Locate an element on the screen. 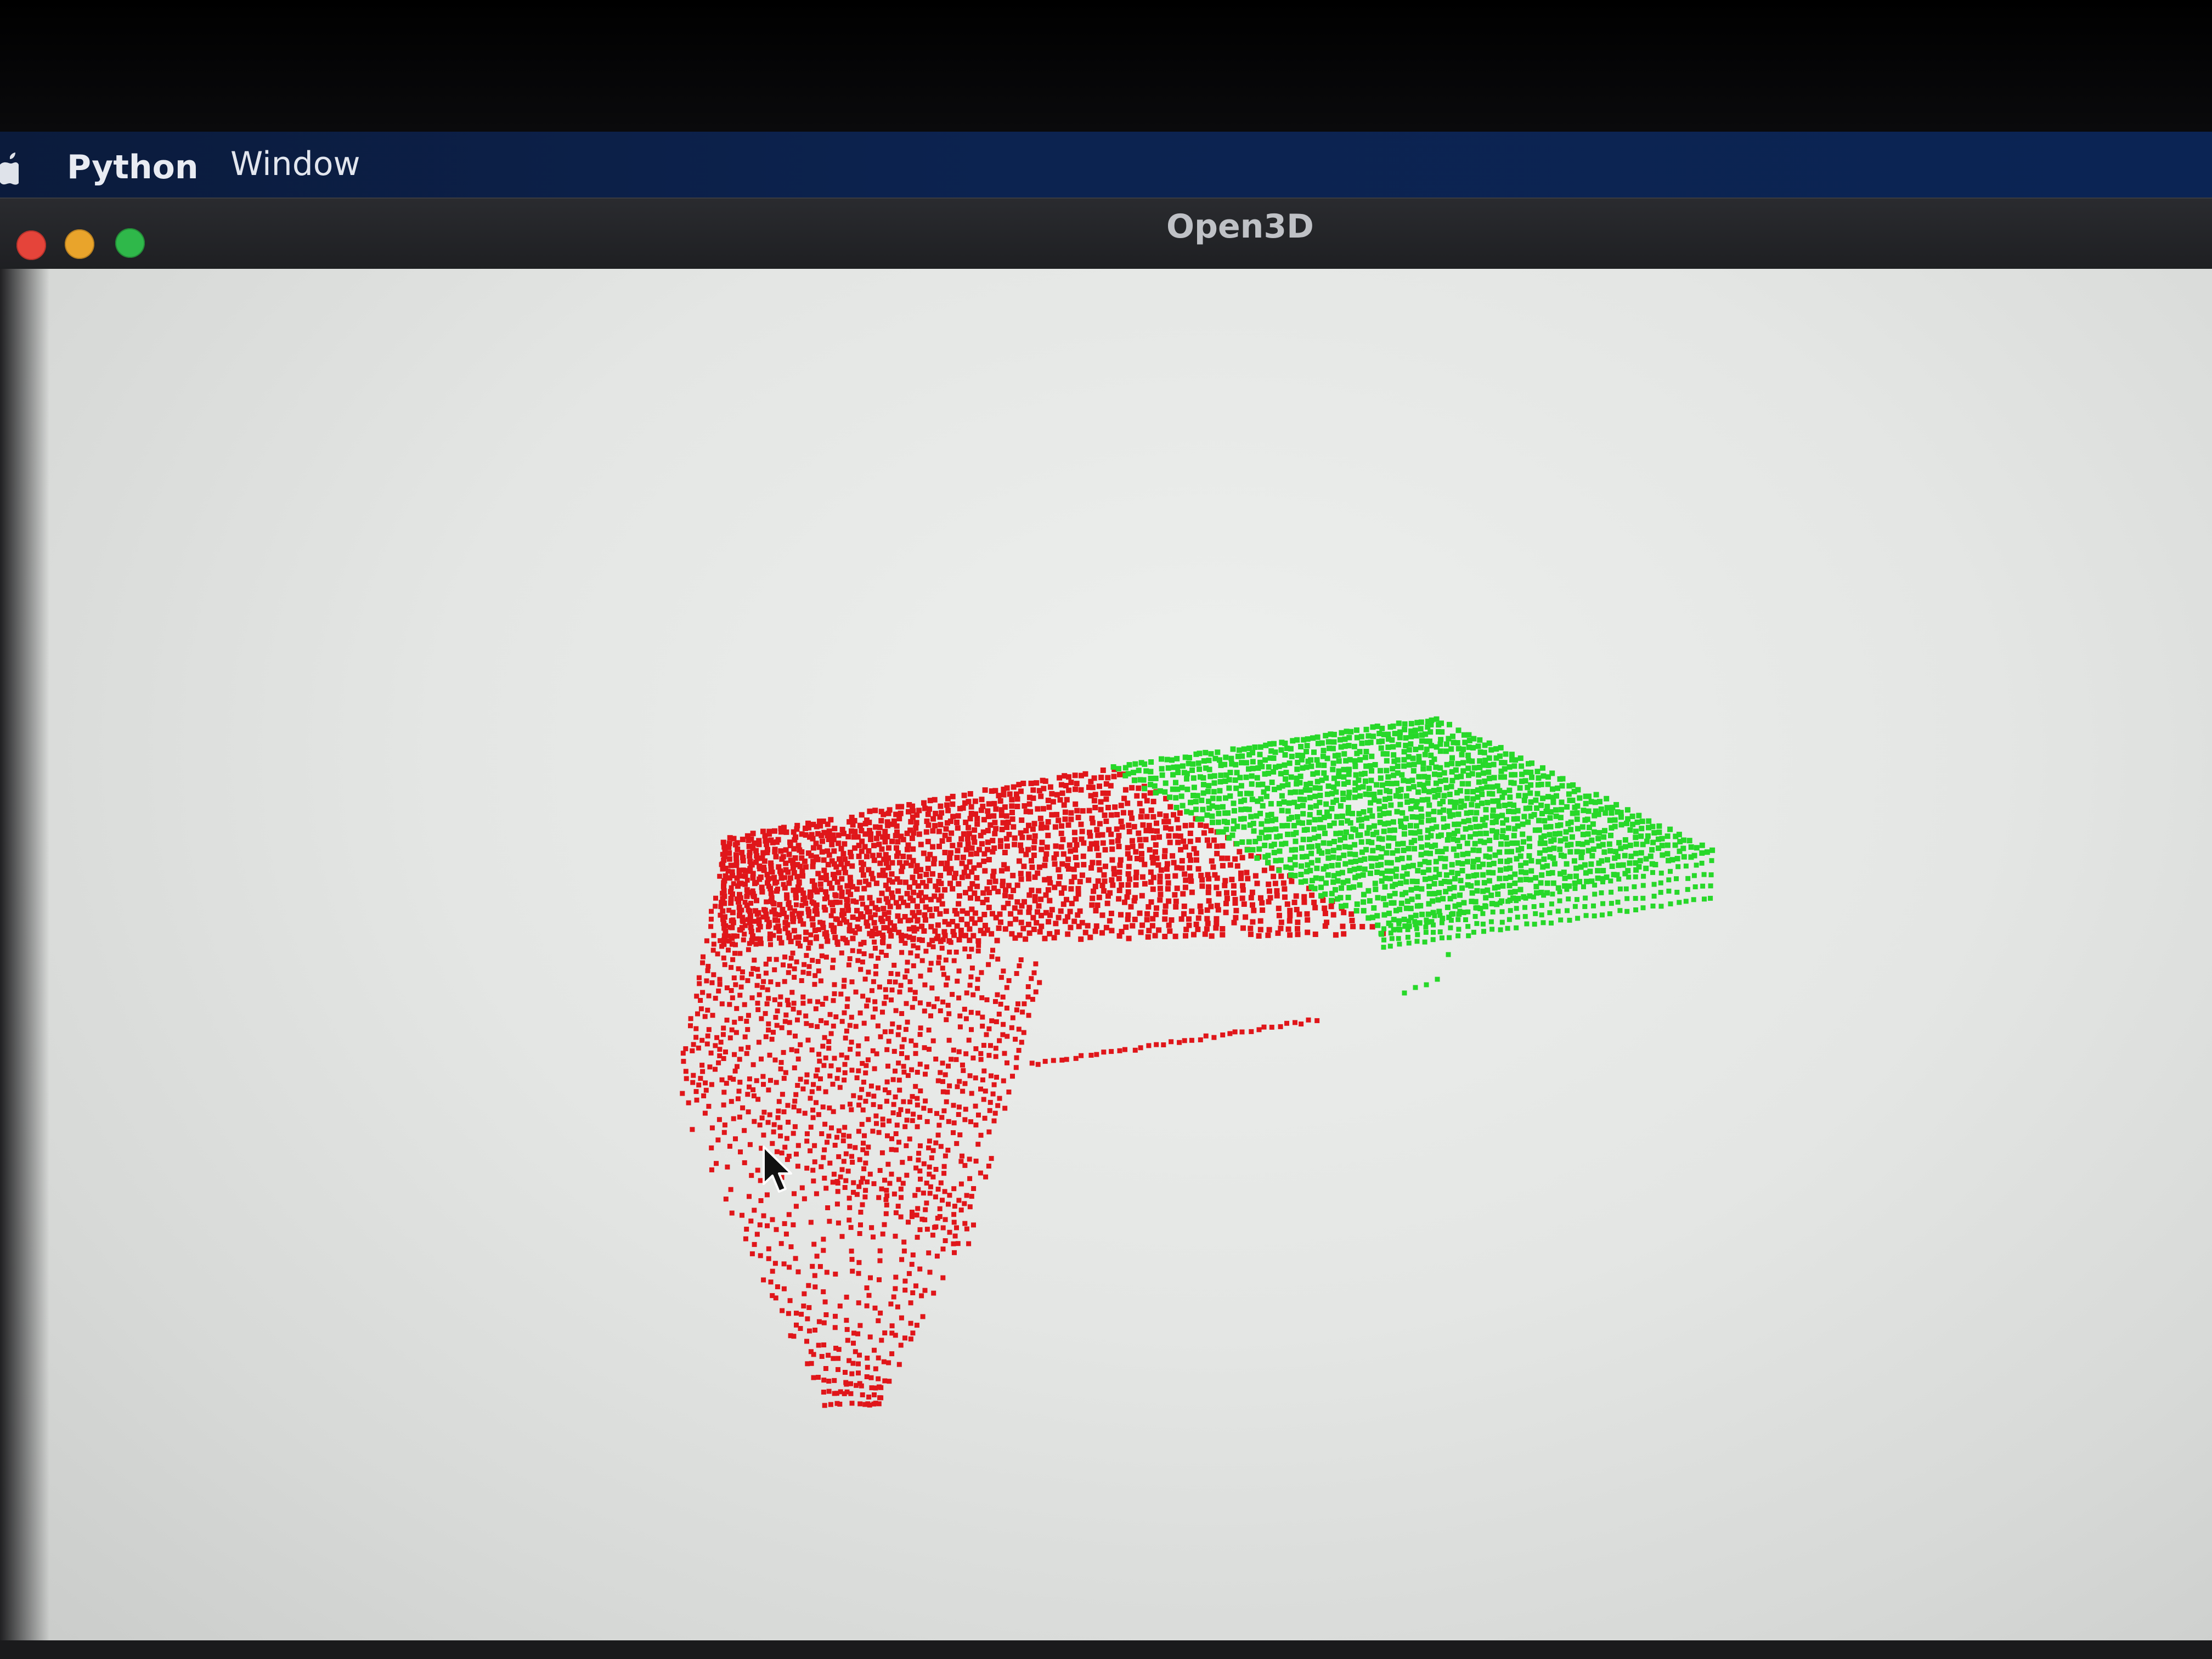 Image resolution: width=2212 pixels, height=1659 pixels. arrow-cursor-icon is located at coordinates (778, 1169).